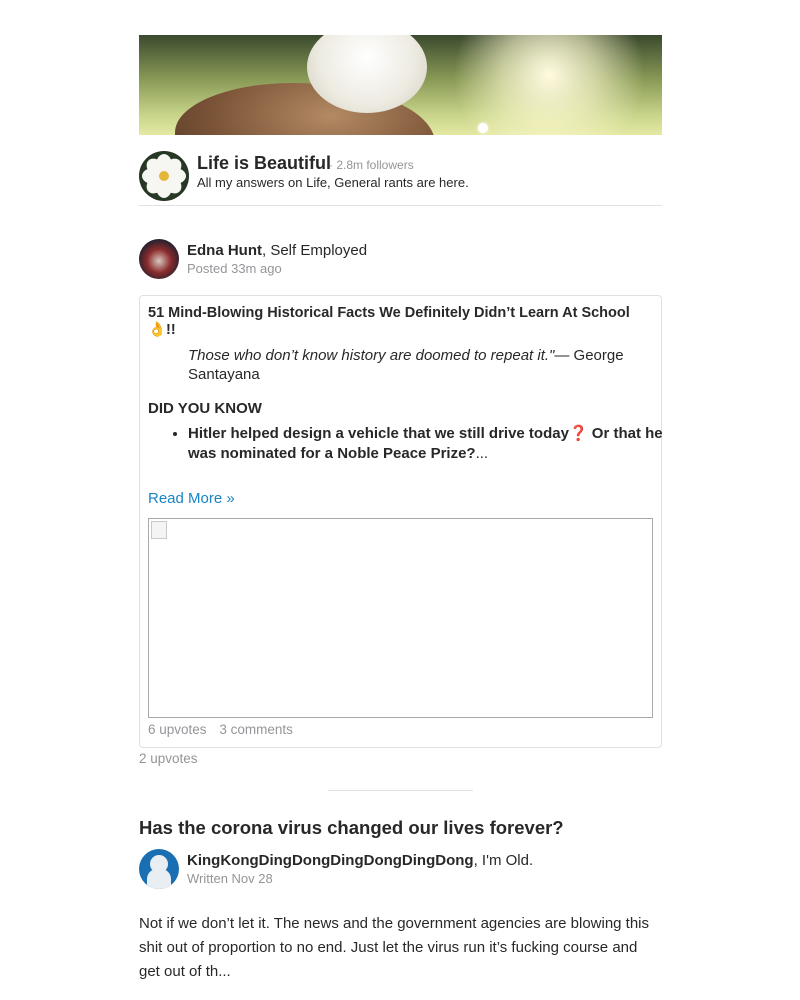 The height and width of the screenshot is (1000, 800). Describe the element at coordinates (315, 250) in the screenshot. I see `author-credential: , Self Employed` at that location.